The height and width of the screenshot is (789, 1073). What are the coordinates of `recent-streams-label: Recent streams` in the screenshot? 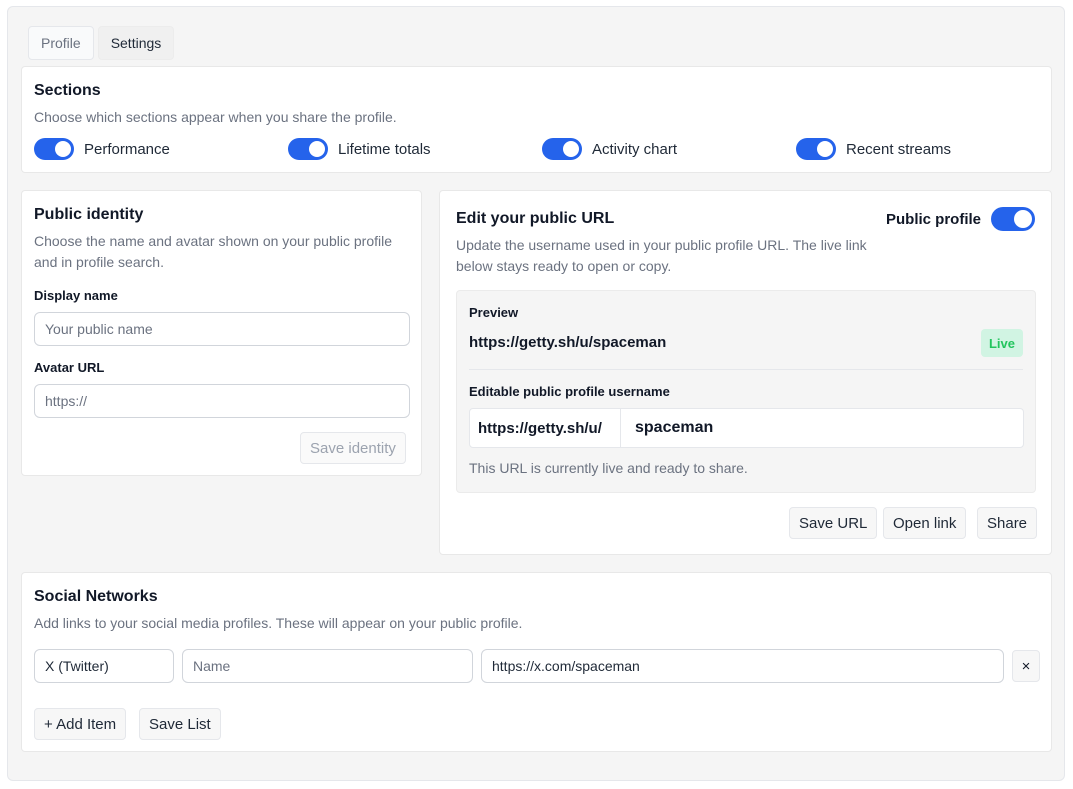 It's located at (899, 149).